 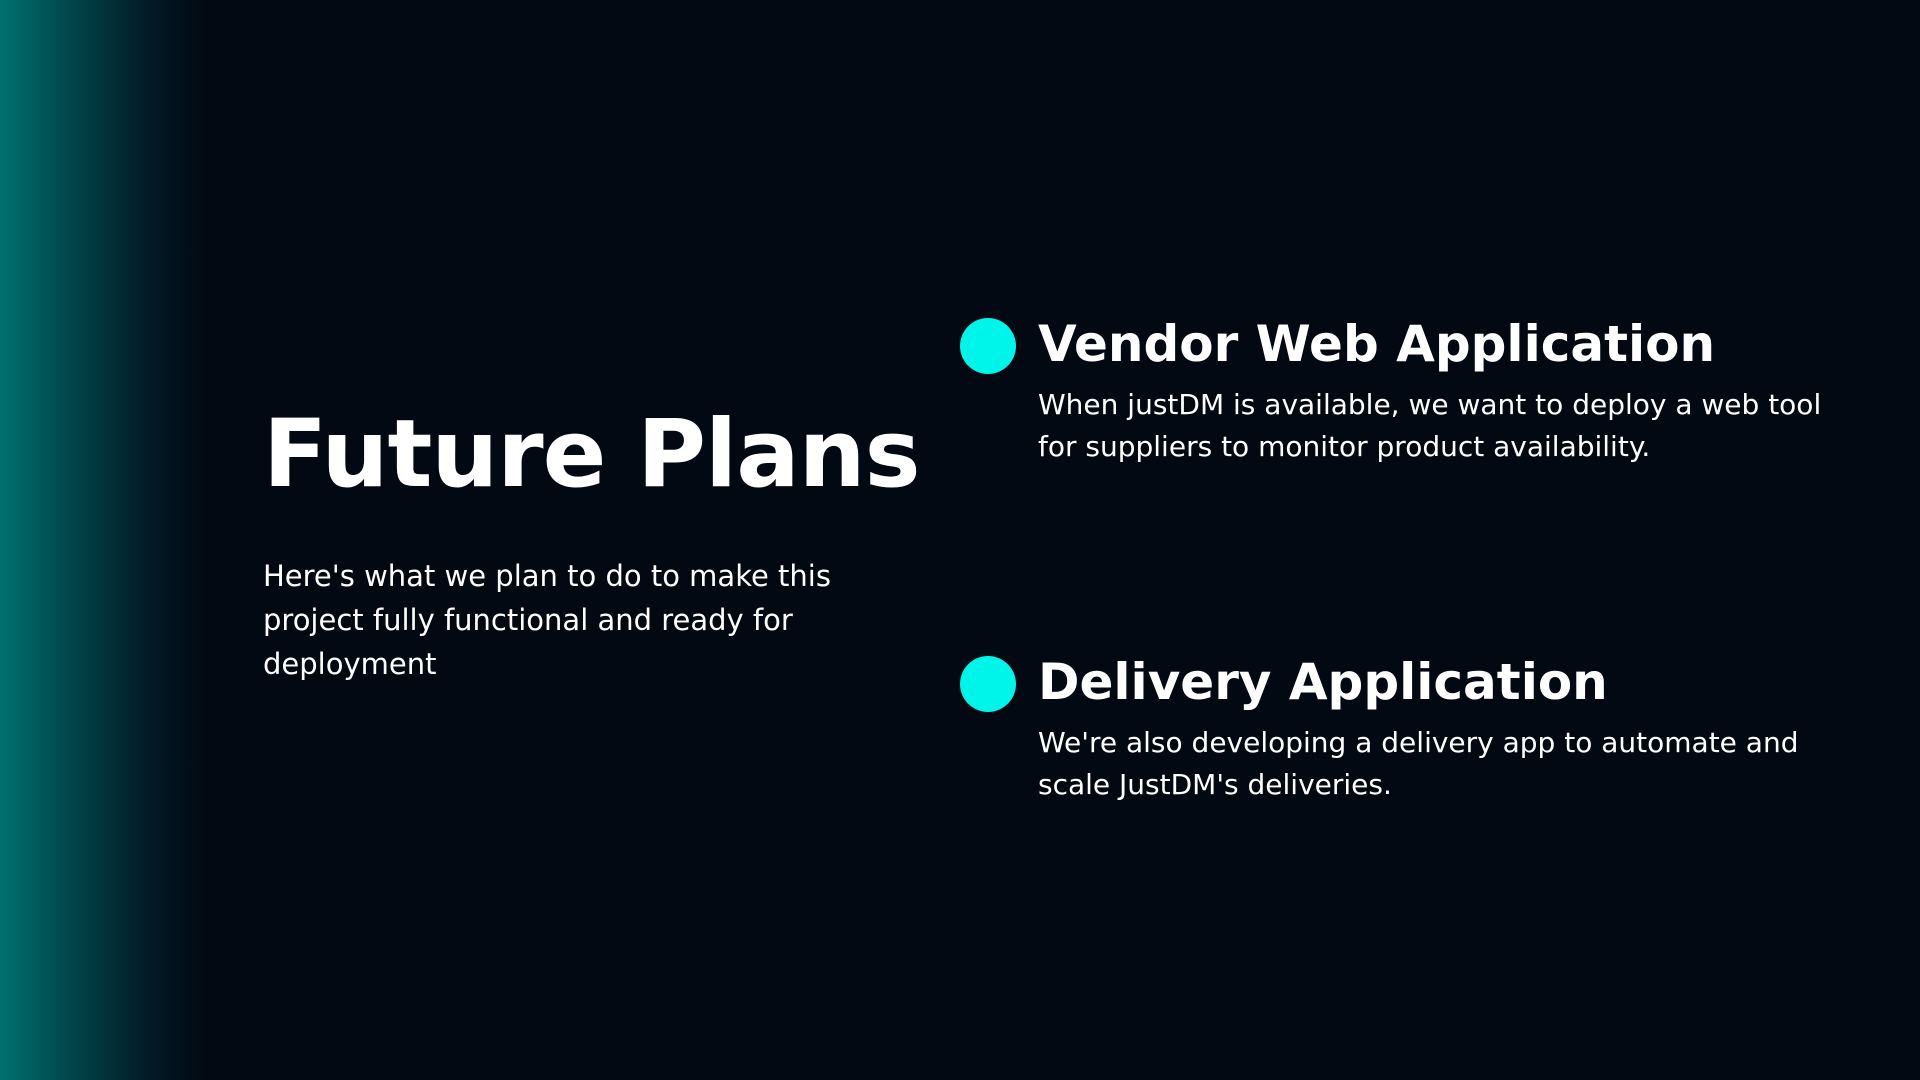 I want to click on plan-item-title: Vendor Web Application, so click(x=1377, y=344).